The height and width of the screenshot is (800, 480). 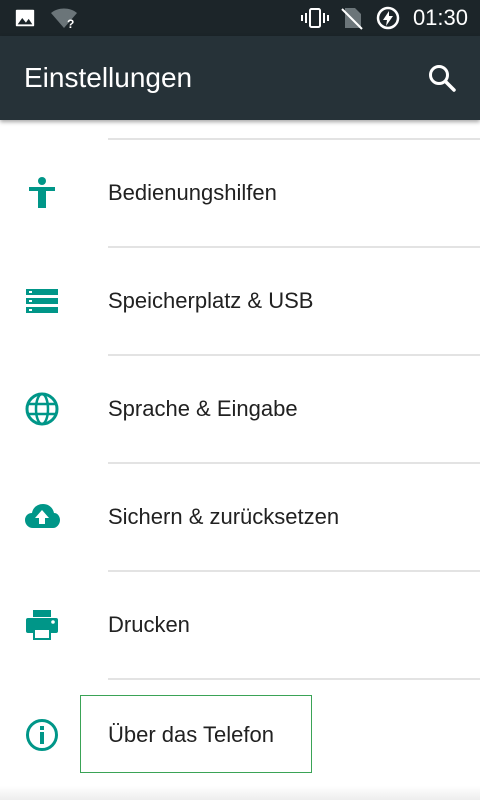 I want to click on status-bar: ? 01:30, so click(x=240, y=18).